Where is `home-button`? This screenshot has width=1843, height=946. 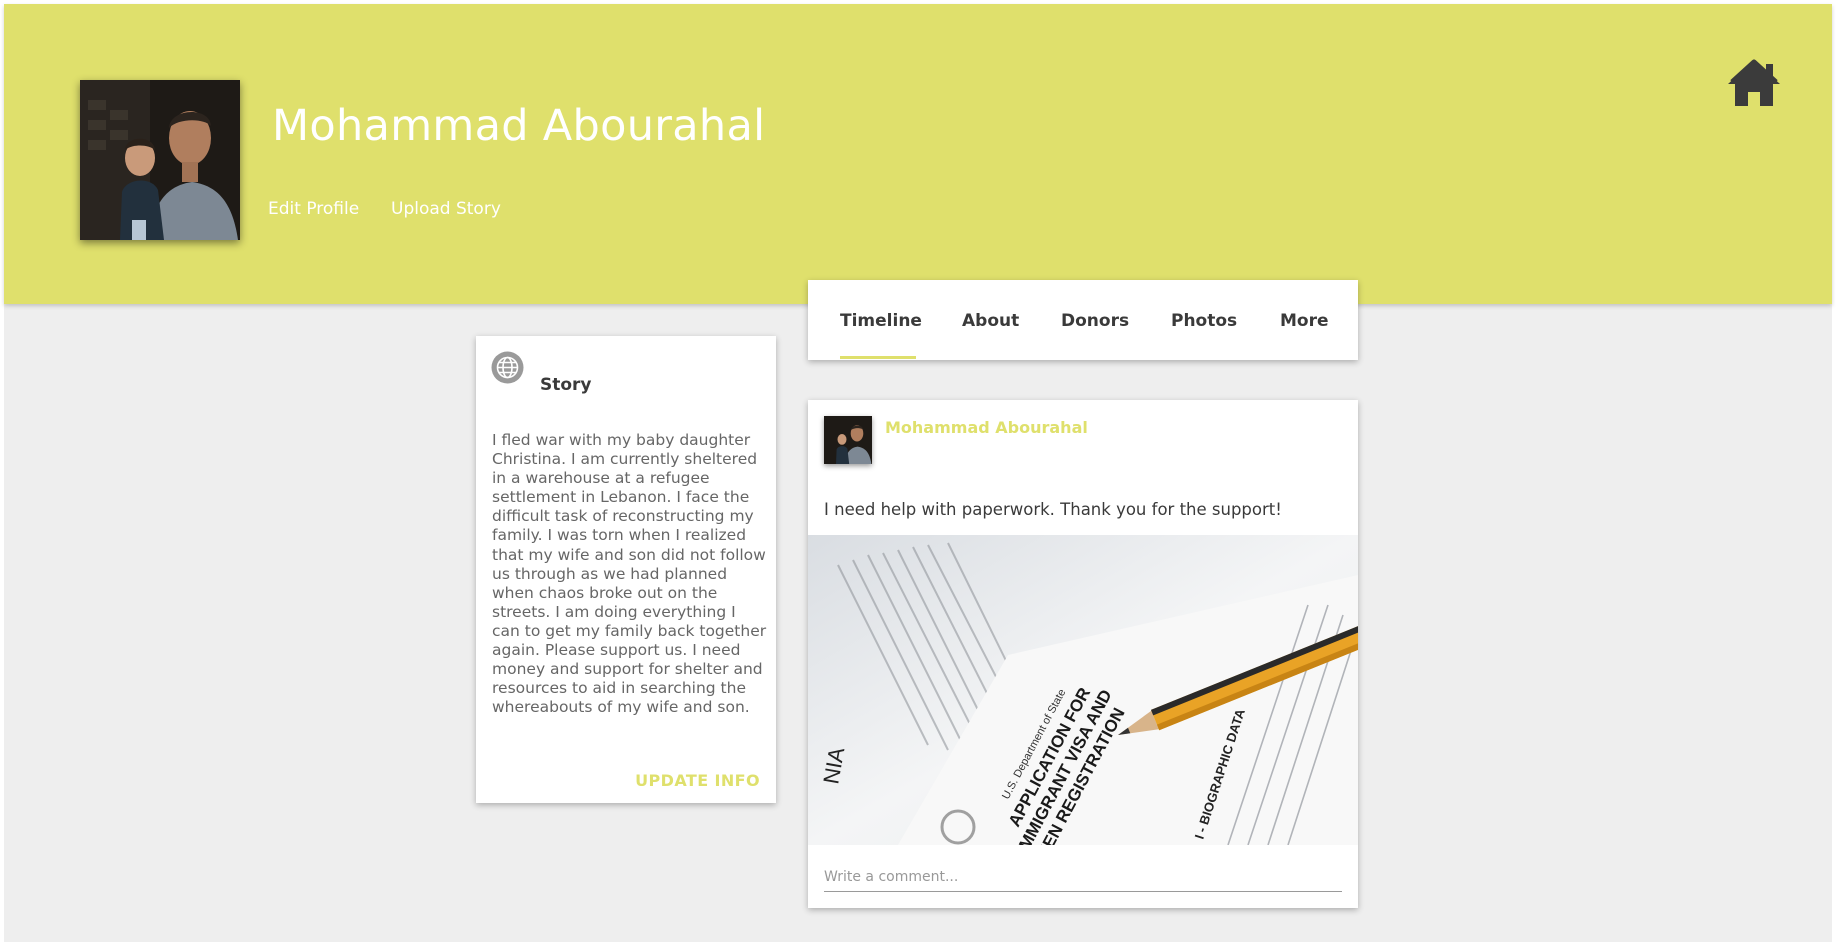 home-button is located at coordinates (1754, 83).